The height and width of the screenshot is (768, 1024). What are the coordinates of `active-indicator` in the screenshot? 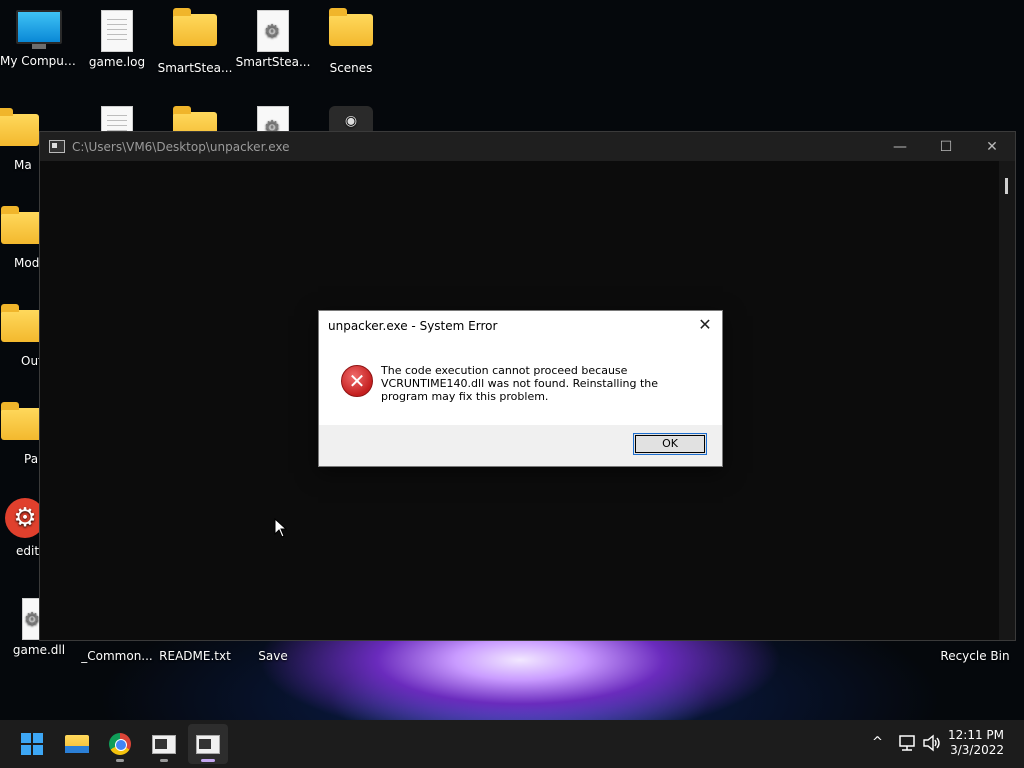 It's located at (208, 760).